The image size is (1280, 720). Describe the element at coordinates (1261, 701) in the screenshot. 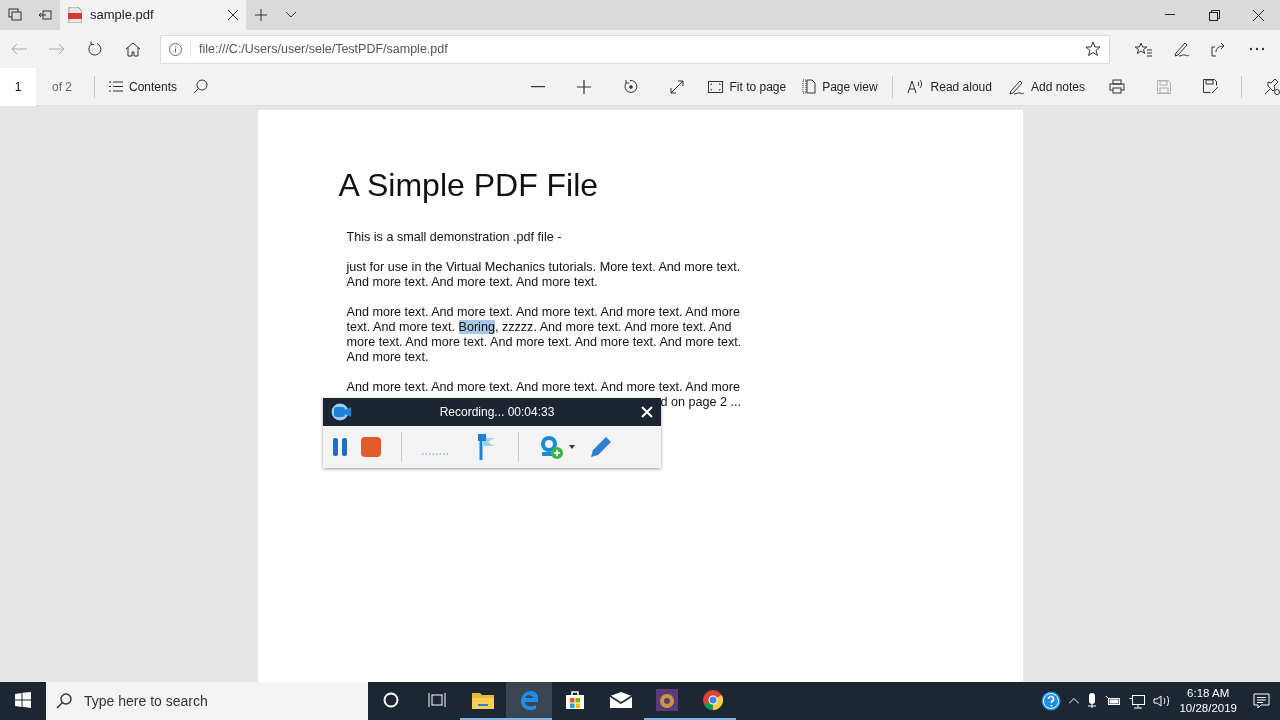

I see `notifications-icon` at that location.